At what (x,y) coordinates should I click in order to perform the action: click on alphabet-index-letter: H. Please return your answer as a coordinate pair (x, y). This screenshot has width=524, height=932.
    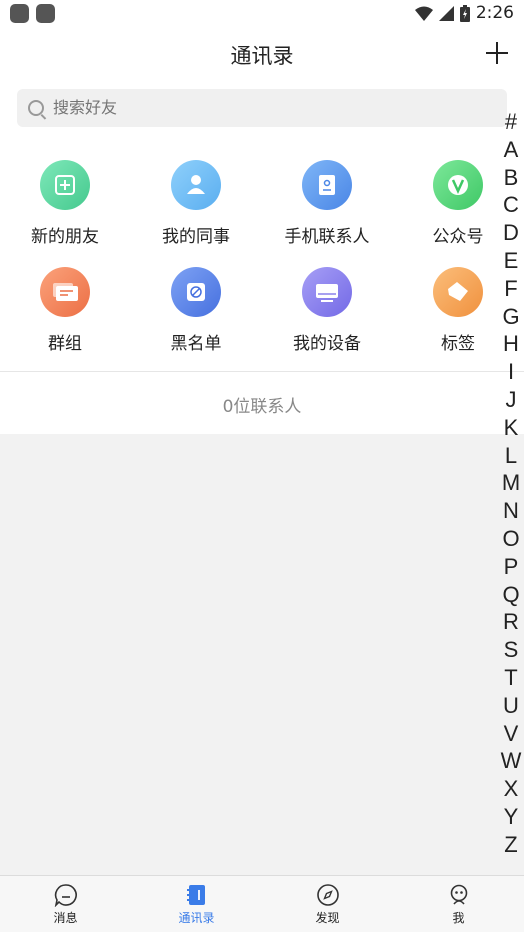
    Looking at the image, I should click on (511, 344).